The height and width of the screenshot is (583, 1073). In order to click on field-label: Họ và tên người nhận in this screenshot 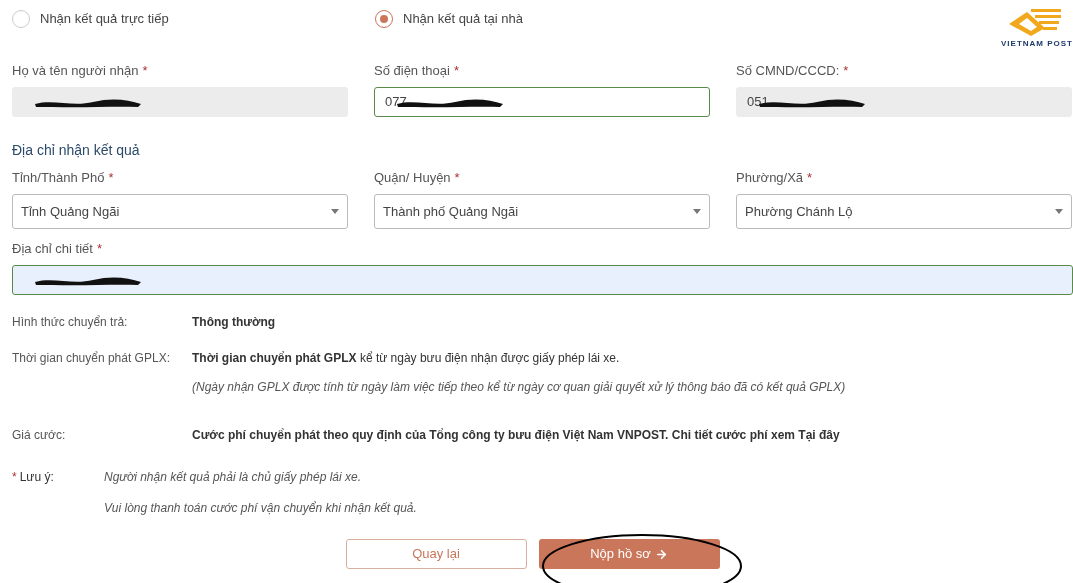, I will do `click(75, 71)`.